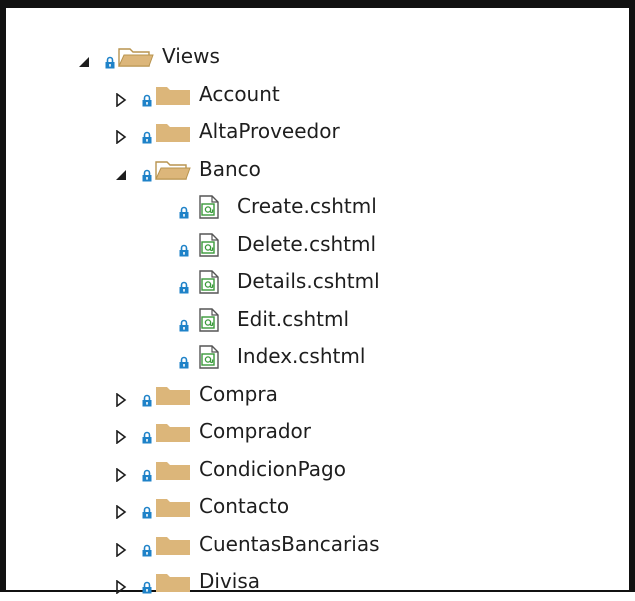  What do you see at coordinates (317, 57) in the screenshot?
I see `tree-node-views: Views` at bounding box center [317, 57].